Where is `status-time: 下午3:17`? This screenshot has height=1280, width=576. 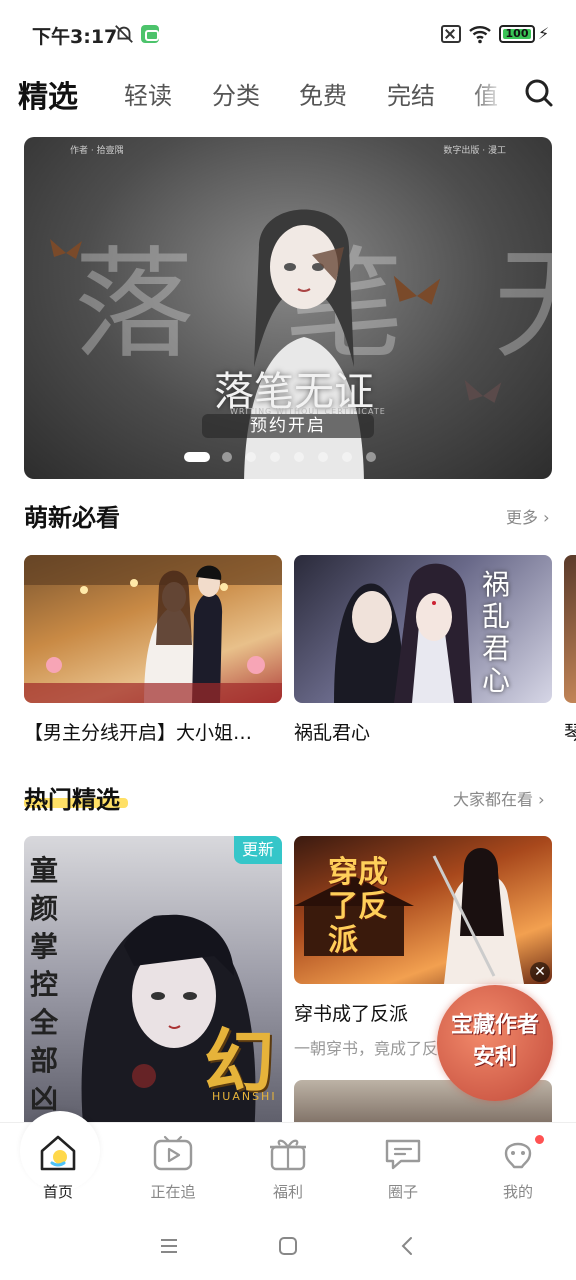
status-time: 下午3:17 is located at coordinates (75, 37).